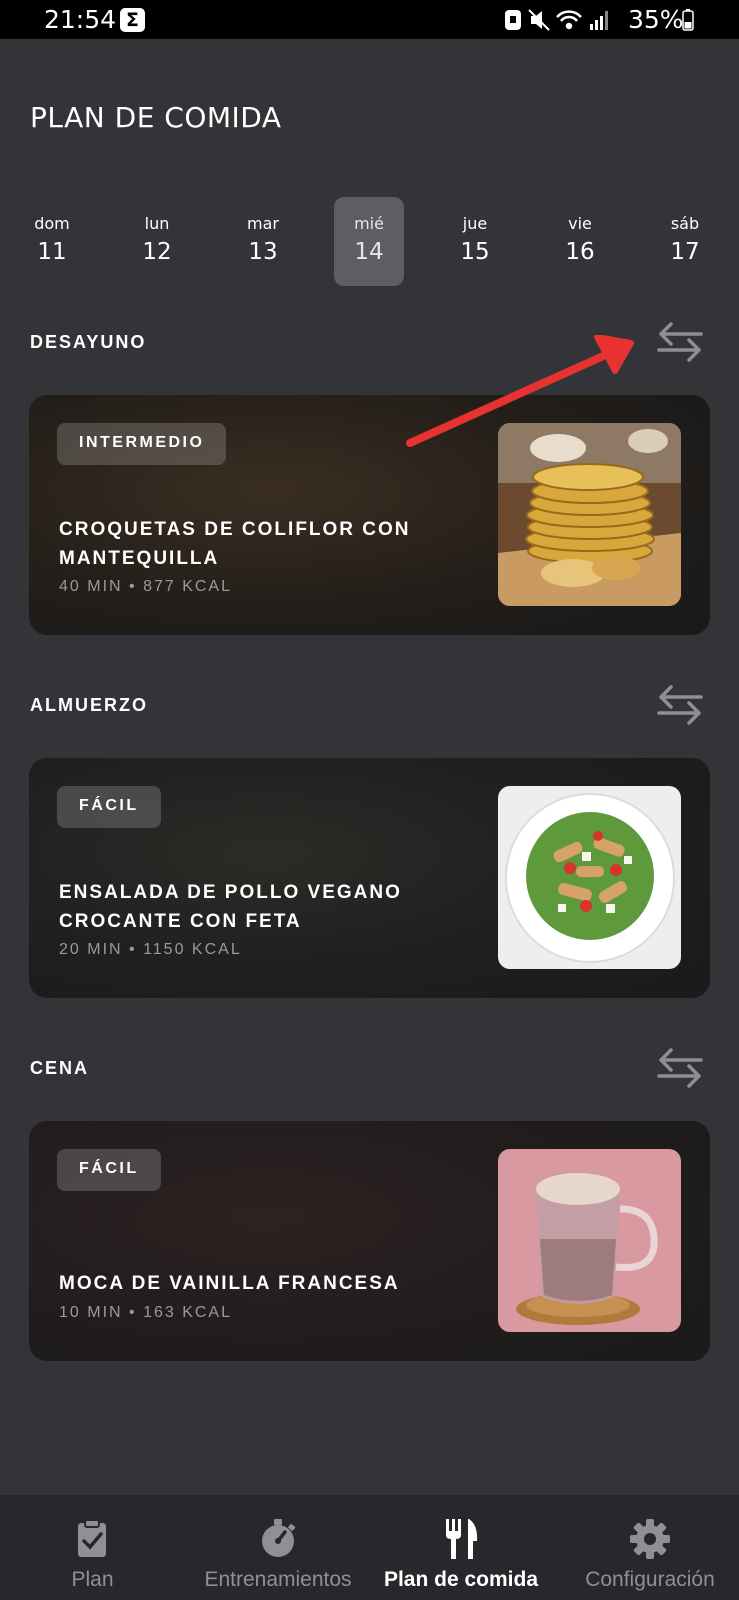  I want to click on battery-percentage: 35%, so click(656, 19).